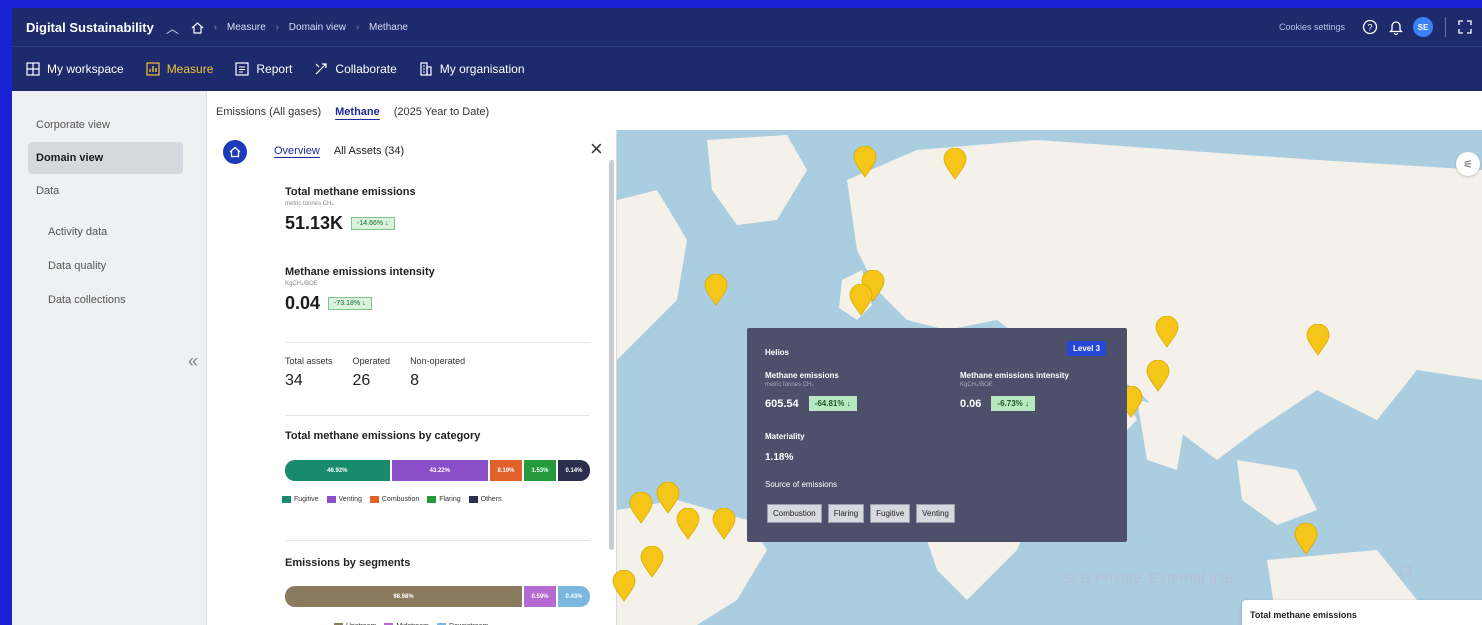 The width and height of the screenshot is (1482, 625). What do you see at coordinates (437, 415) in the screenshot?
I see `divider` at bounding box center [437, 415].